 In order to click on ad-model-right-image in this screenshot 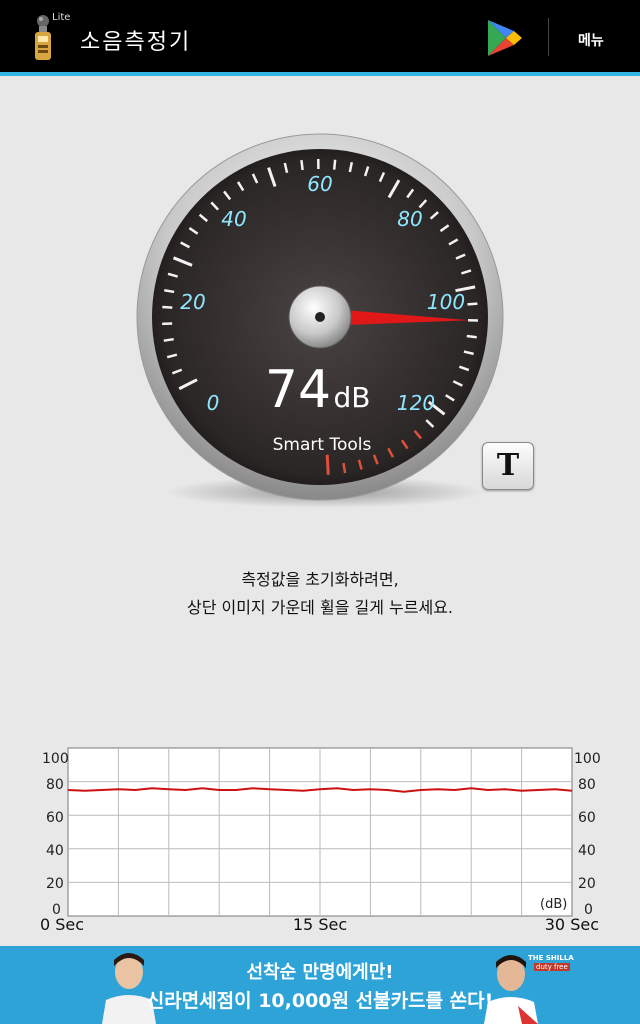, I will do `click(511, 989)`.